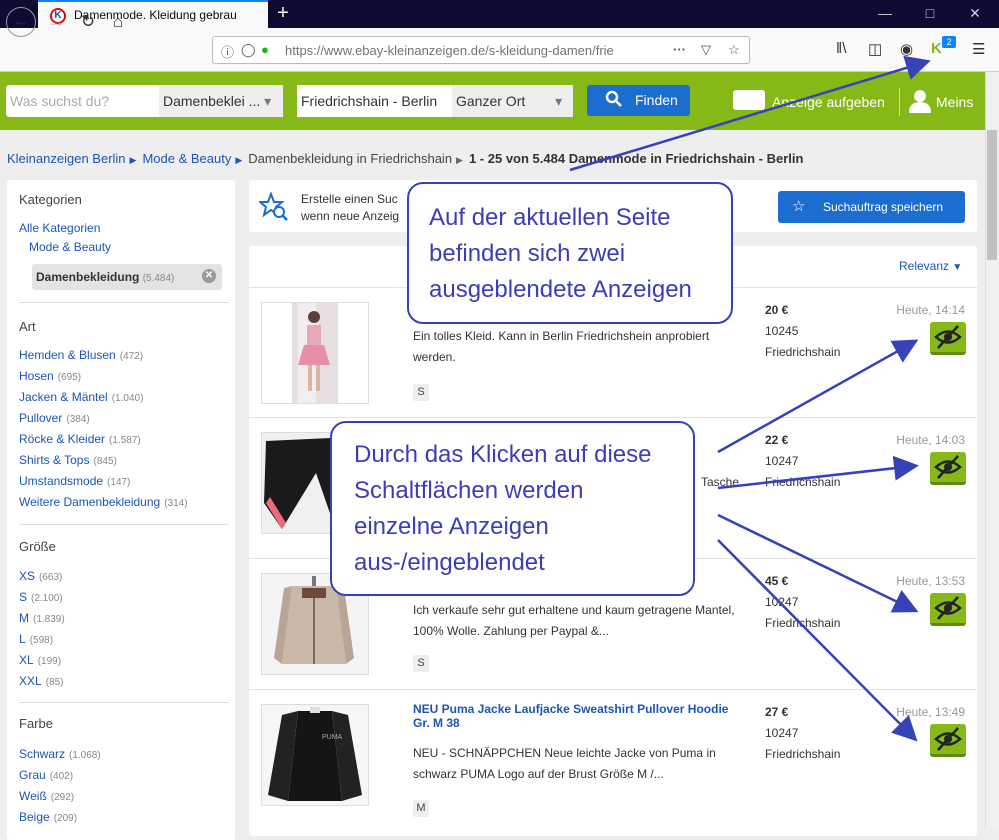 This screenshot has height=840, width=999. Describe the element at coordinates (750, 113) in the screenshot. I see `arrow-to-extension` at that location.